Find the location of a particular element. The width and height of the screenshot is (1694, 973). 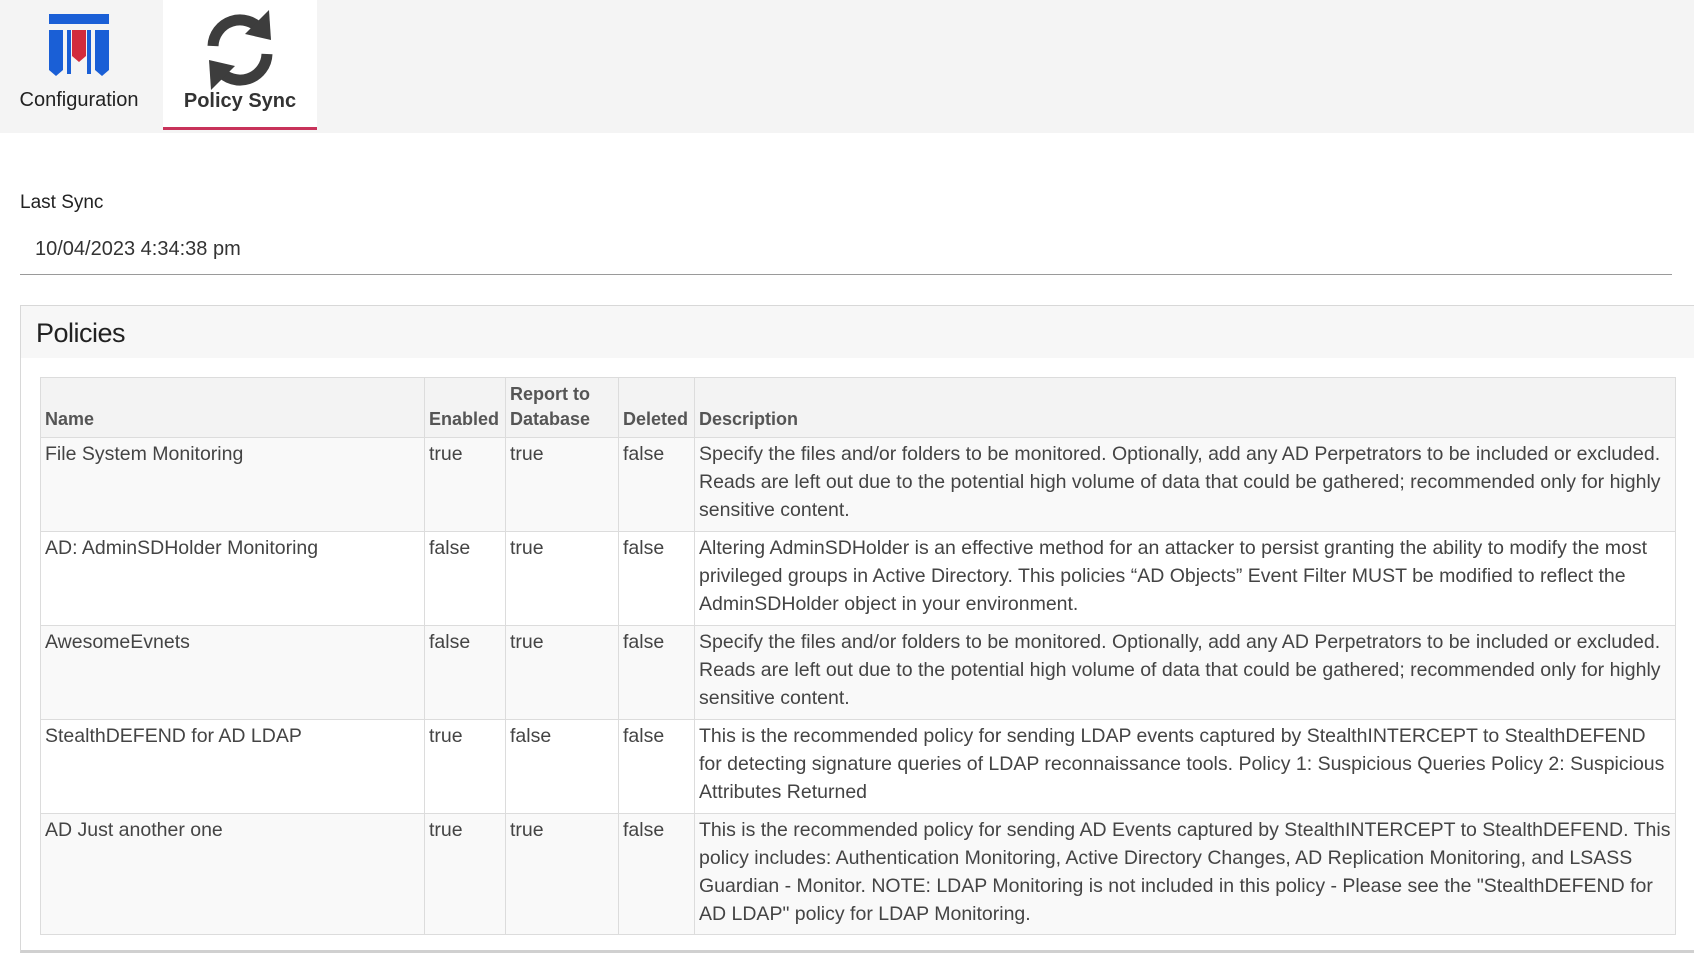

tab-policy-sync: Policy Sync is located at coordinates (240, 65).